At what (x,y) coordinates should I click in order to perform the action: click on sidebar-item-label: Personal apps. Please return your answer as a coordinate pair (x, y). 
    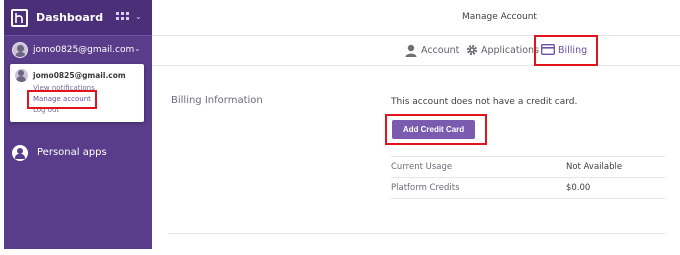
    Looking at the image, I should click on (72, 152).